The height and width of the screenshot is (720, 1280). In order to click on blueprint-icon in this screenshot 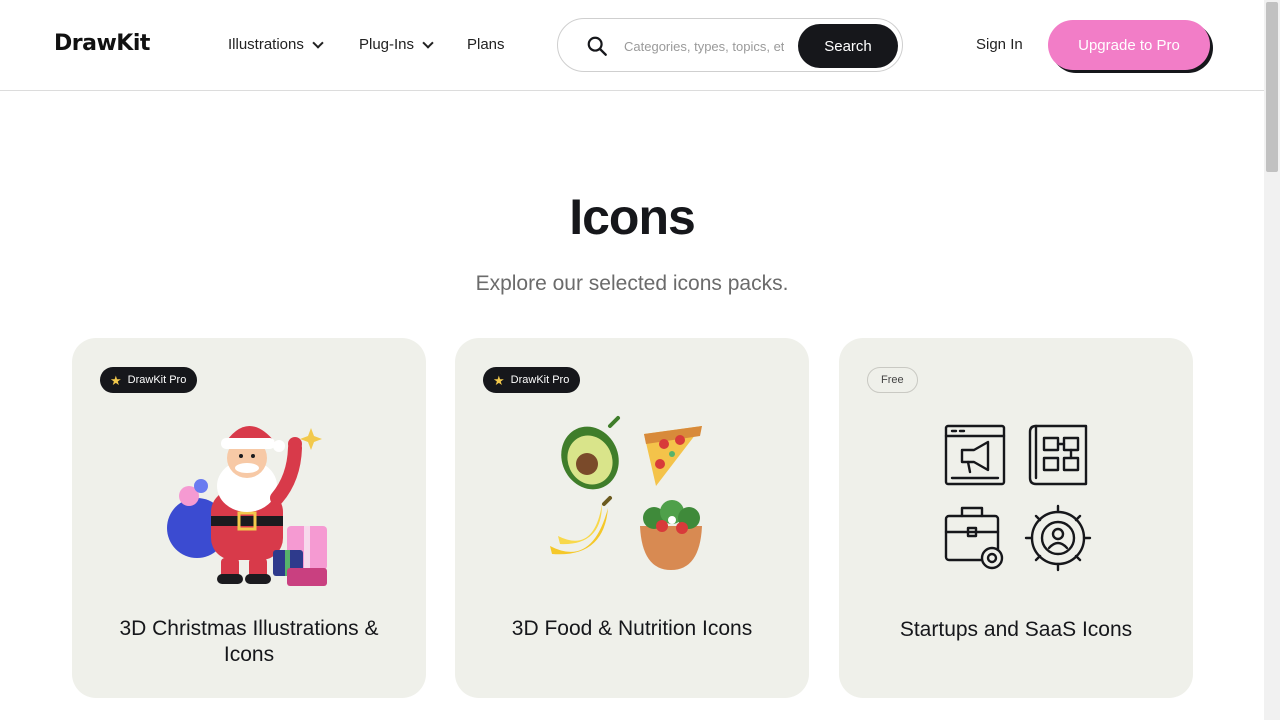, I will do `click(1058, 455)`.